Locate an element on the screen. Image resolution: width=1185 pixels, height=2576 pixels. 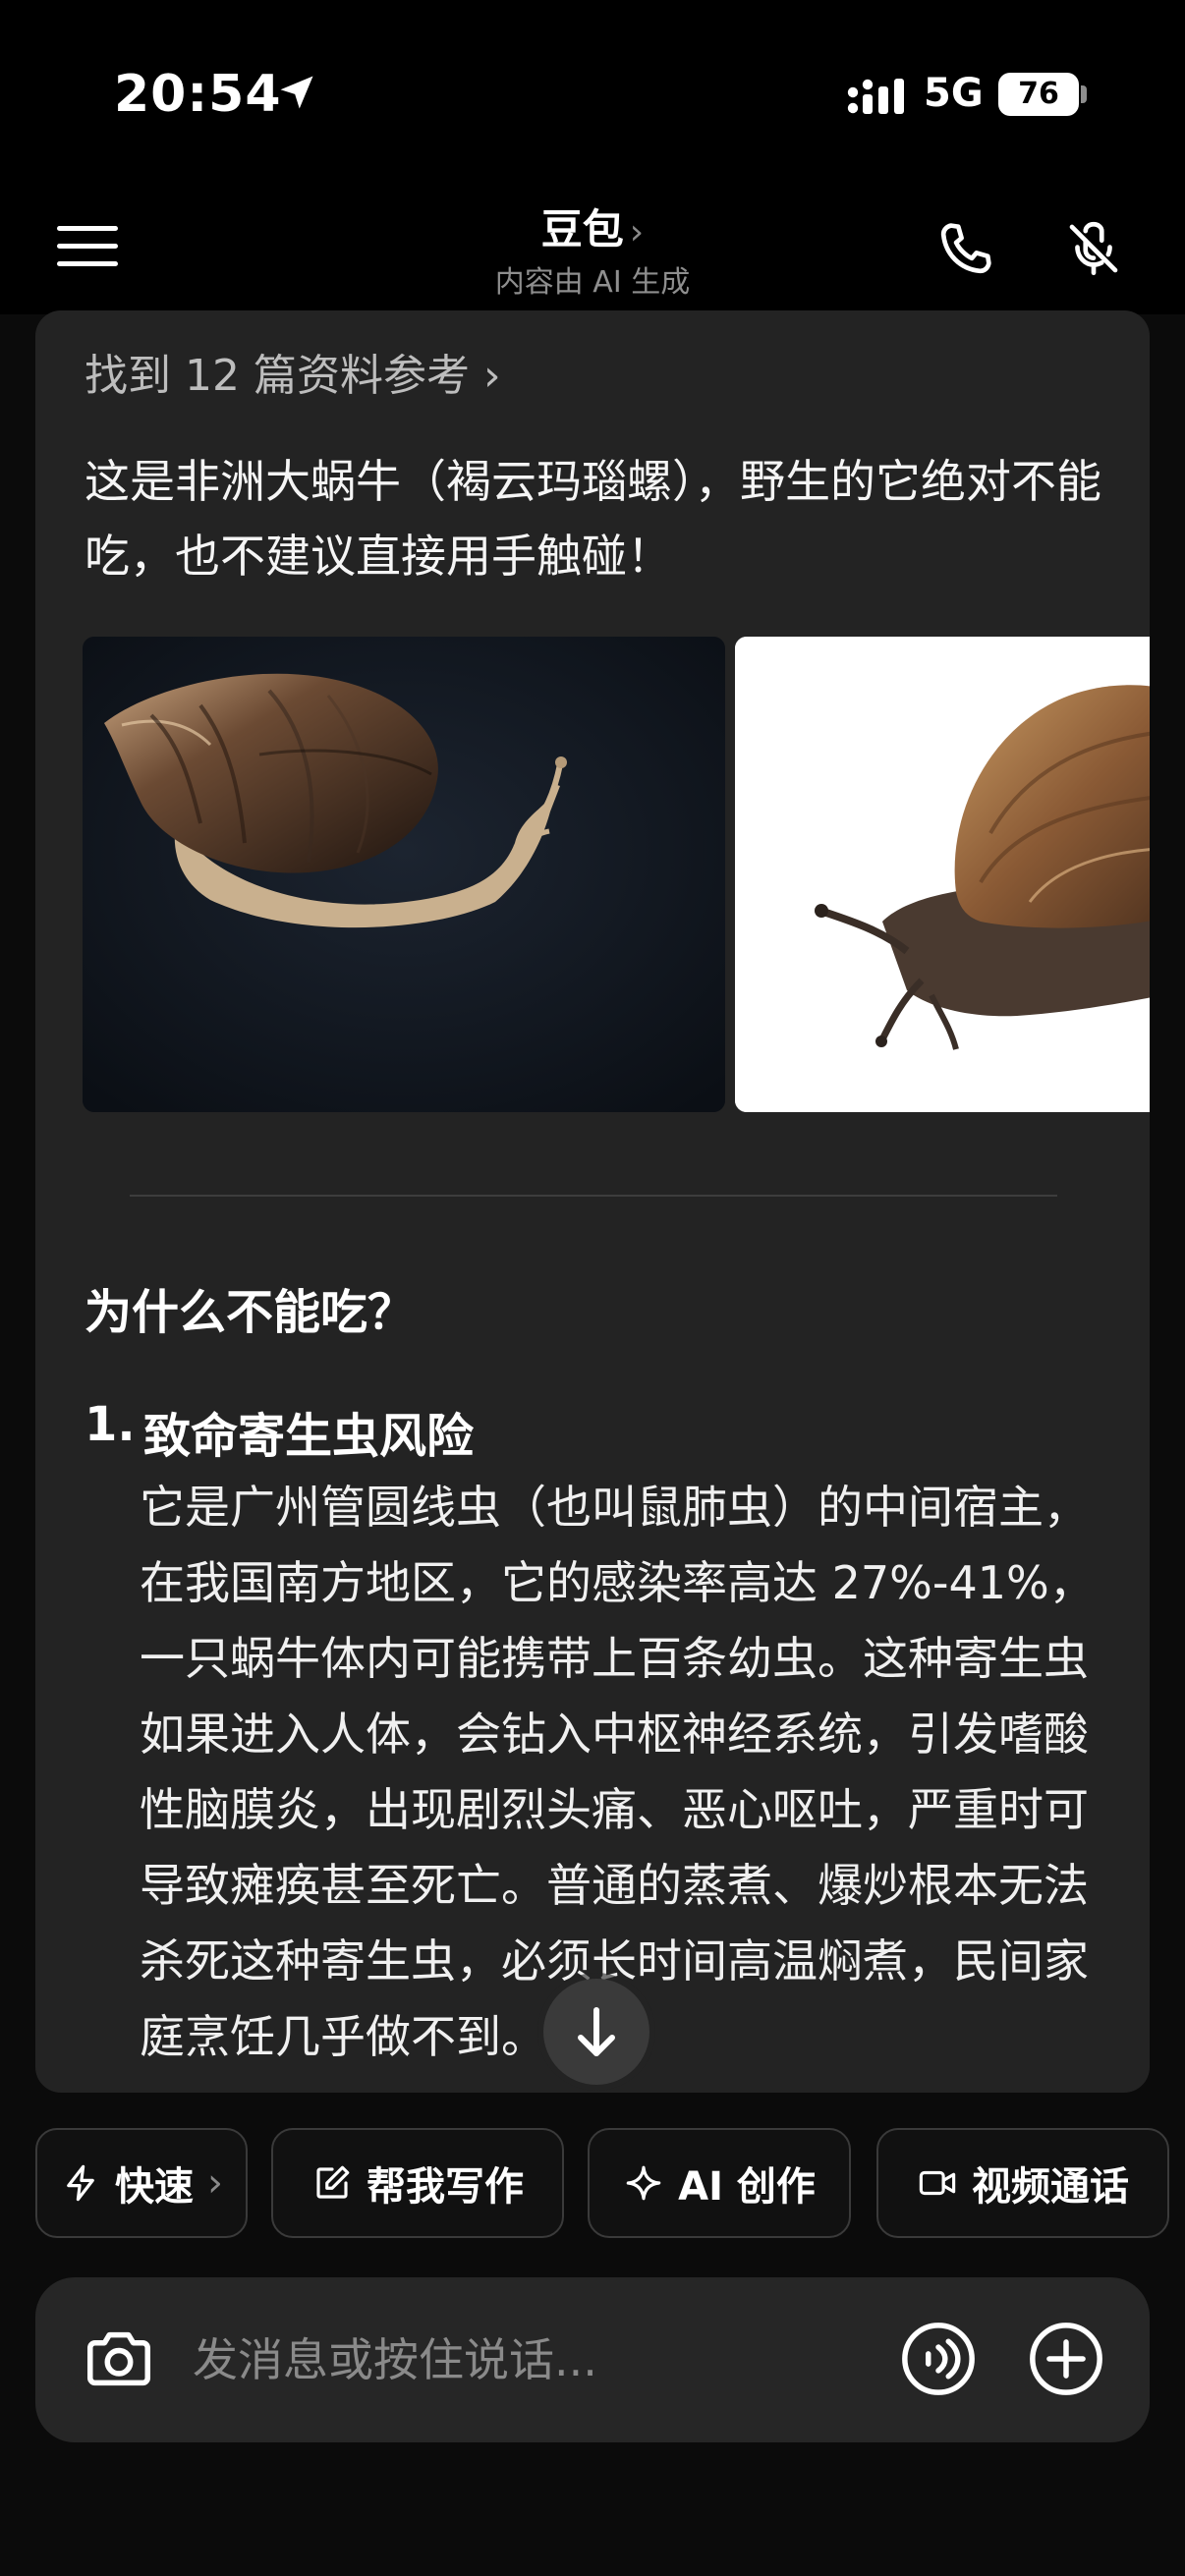
answer-intro: 这是非洲大蜗牛（褐云玛瑙螺），野生的它绝对不能吃，也不建议直接用手触碰！ is located at coordinates (593, 519).